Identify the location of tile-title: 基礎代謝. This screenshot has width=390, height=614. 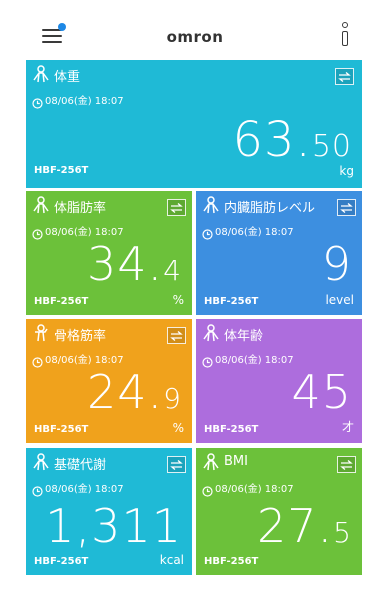
(80, 465).